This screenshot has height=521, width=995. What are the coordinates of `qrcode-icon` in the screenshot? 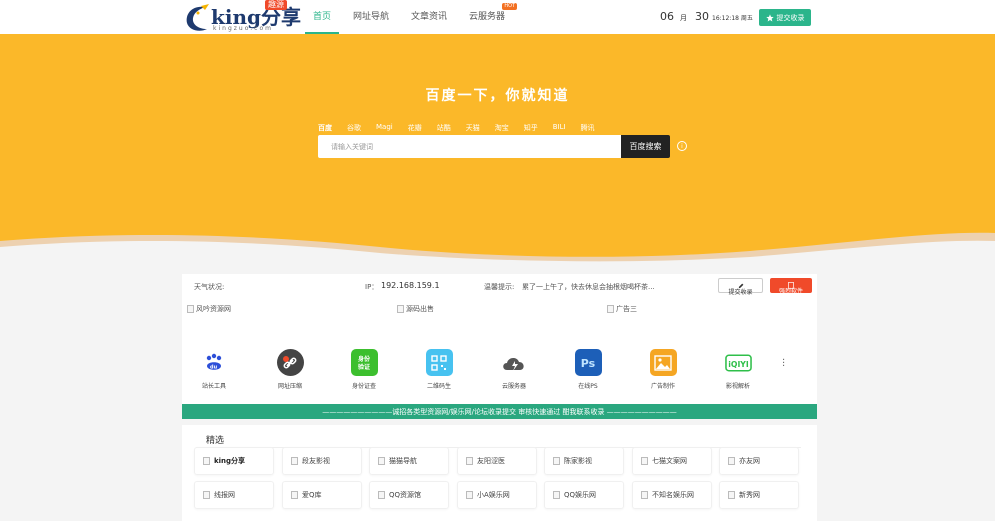 It's located at (439, 362).